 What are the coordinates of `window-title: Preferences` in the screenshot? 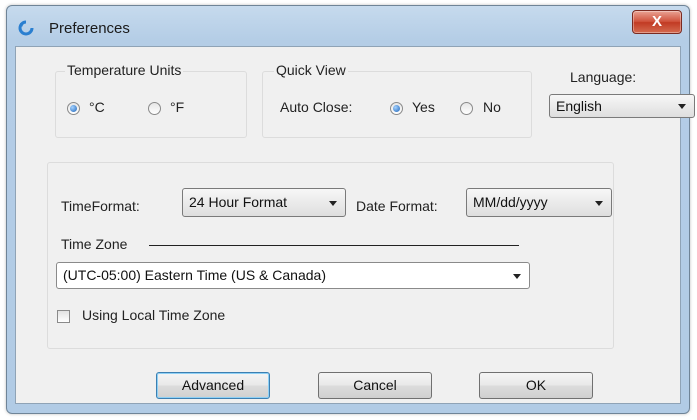 It's located at (89, 28).